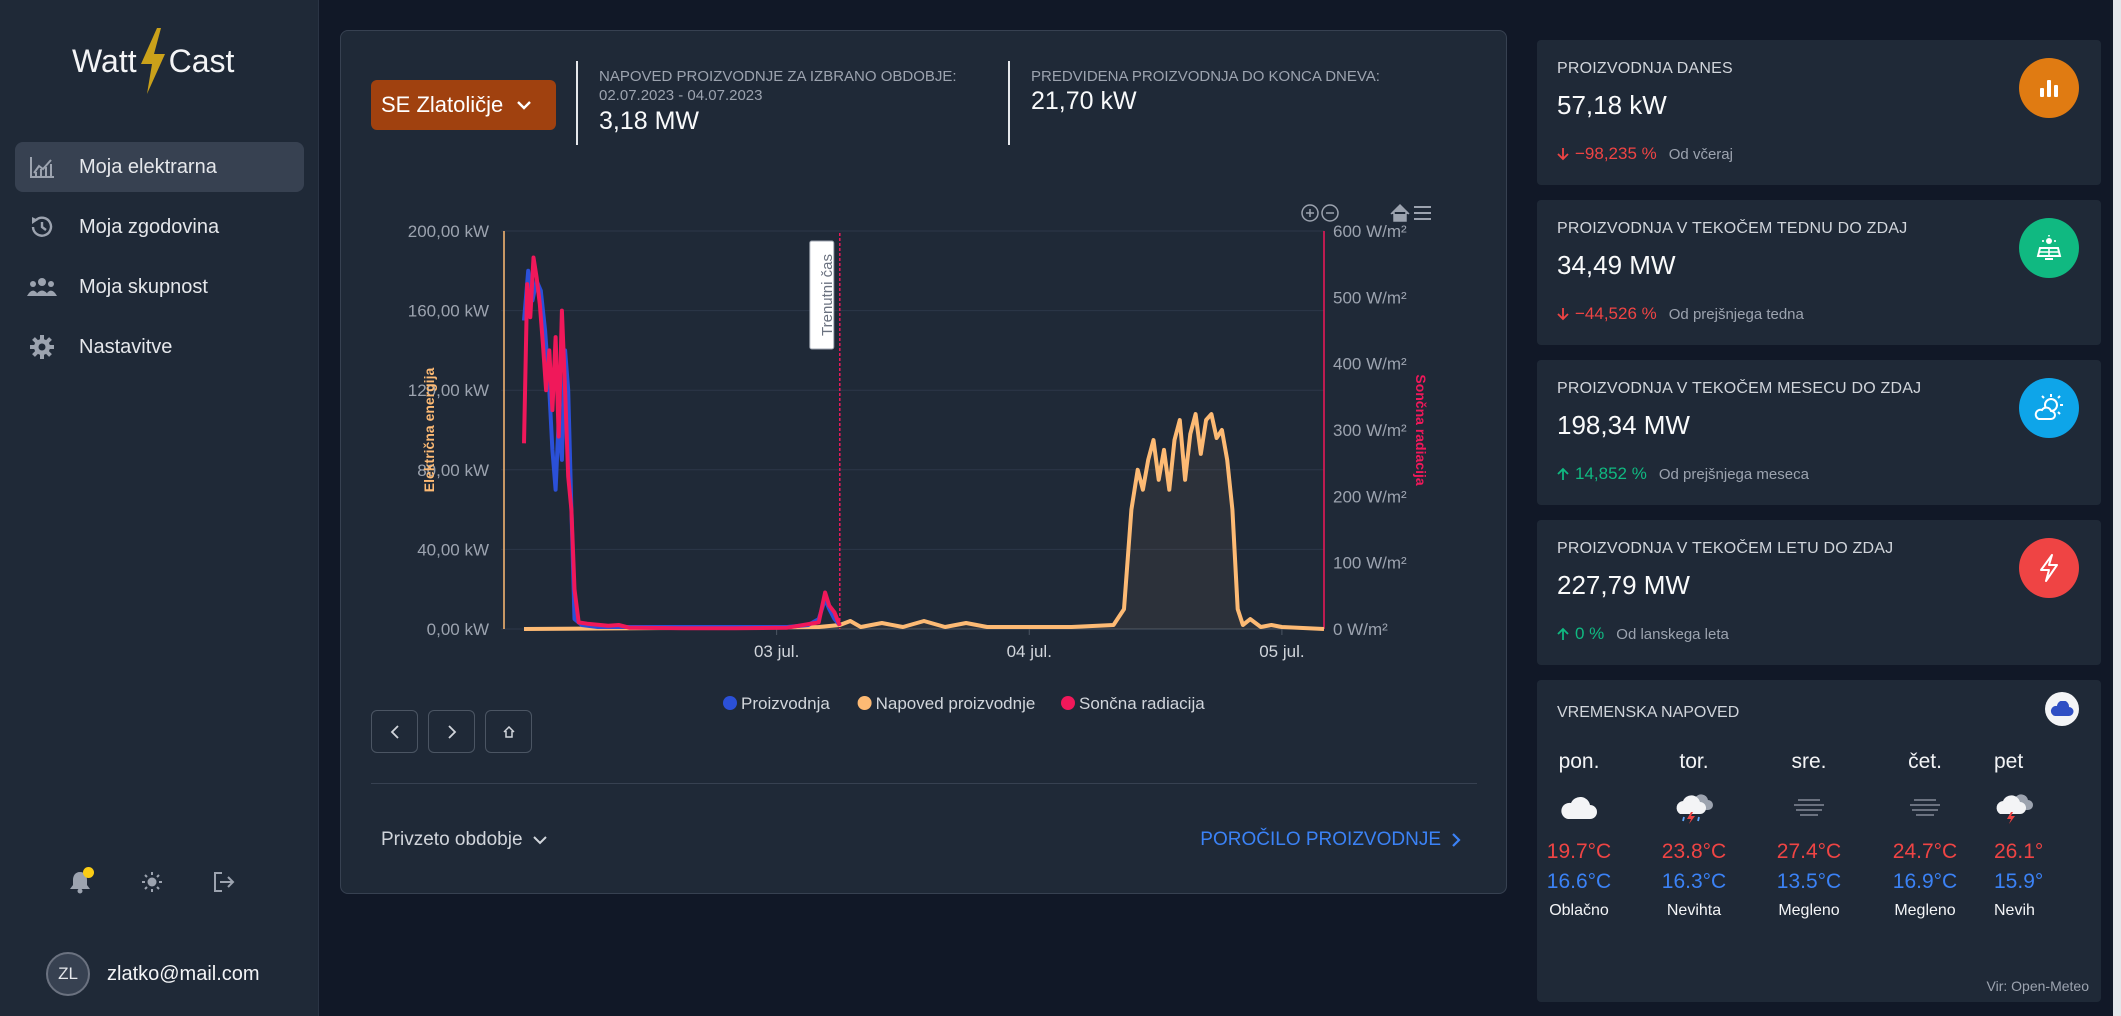  What do you see at coordinates (448, 390) in the screenshot?
I see `left-axis-tick: 120,00 kW` at bounding box center [448, 390].